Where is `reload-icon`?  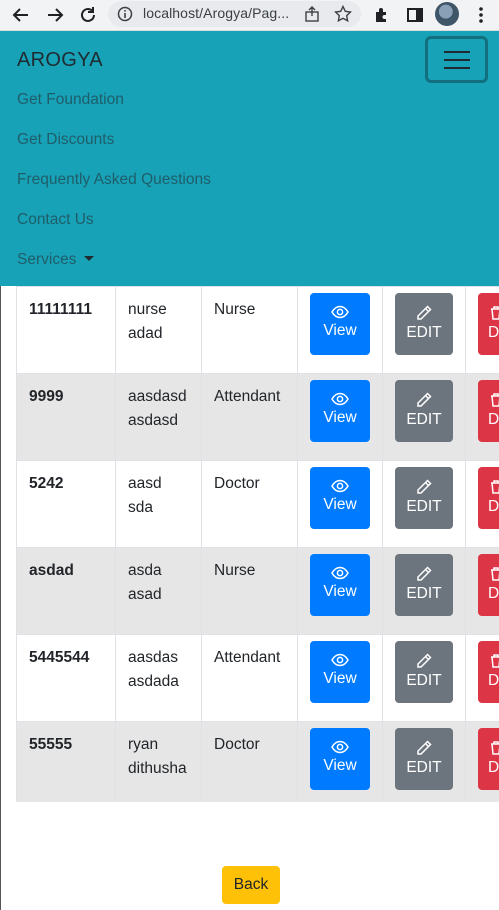
reload-icon is located at coordinates (88, 15).